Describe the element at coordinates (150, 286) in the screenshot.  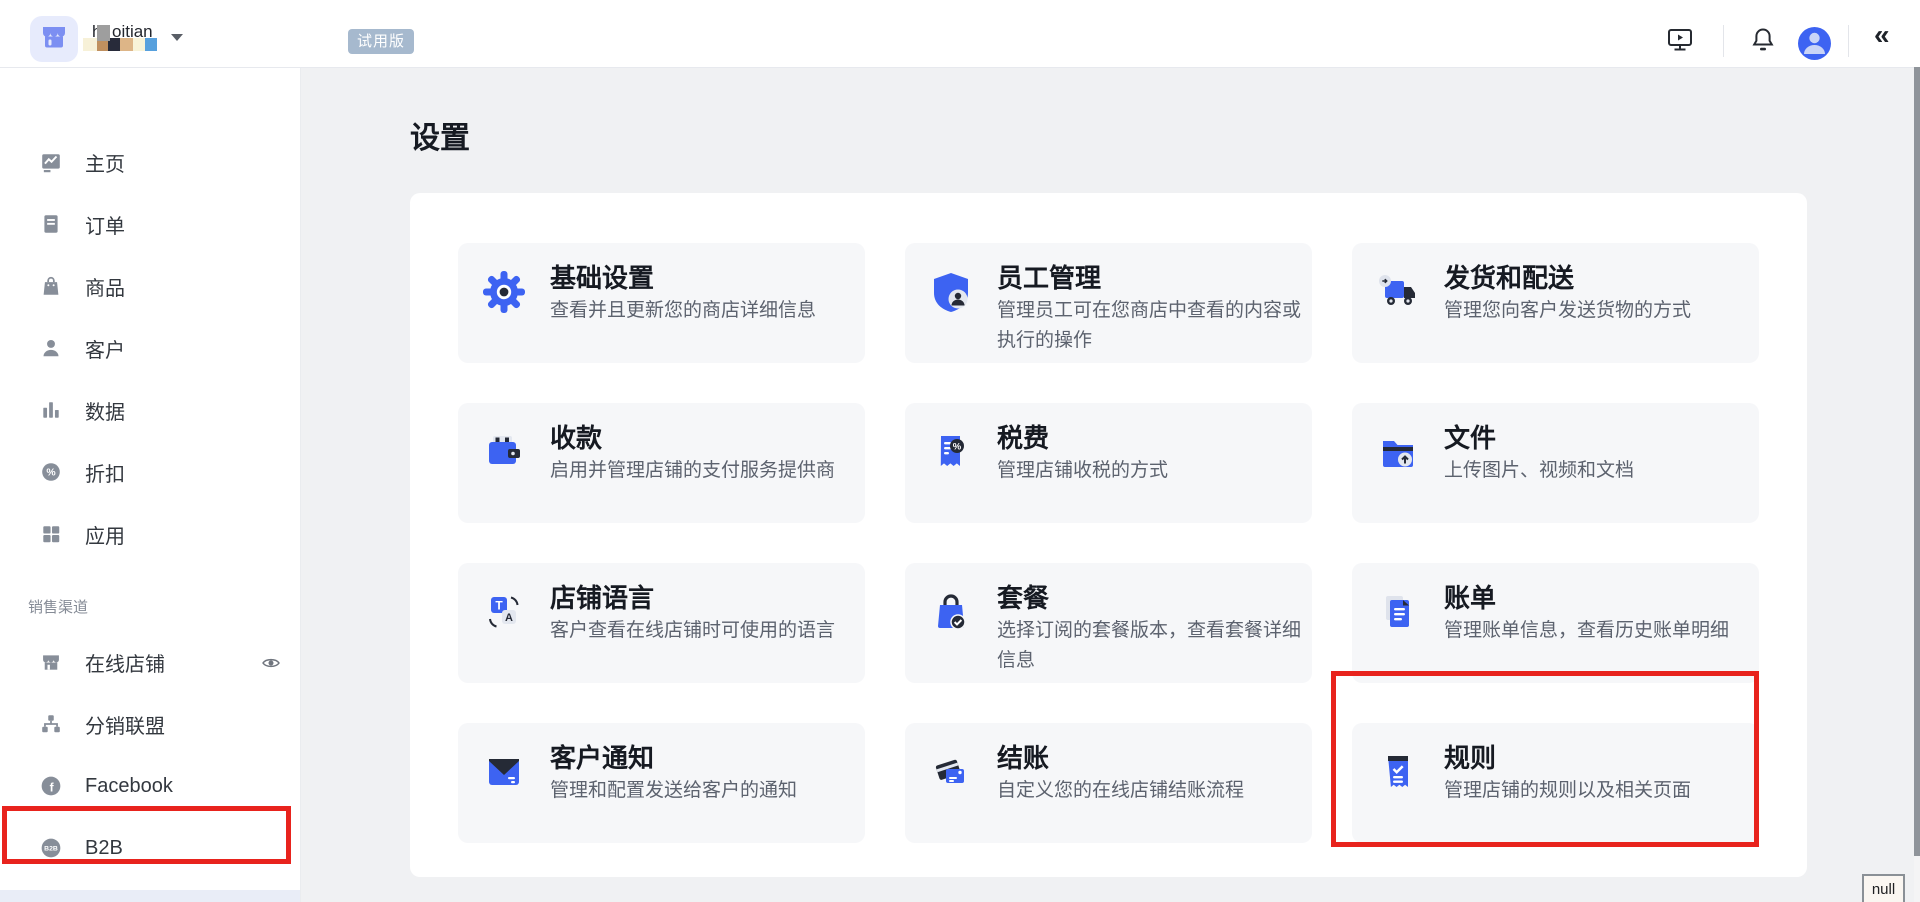
I see `sidebar-item-products: 商品` at that location.